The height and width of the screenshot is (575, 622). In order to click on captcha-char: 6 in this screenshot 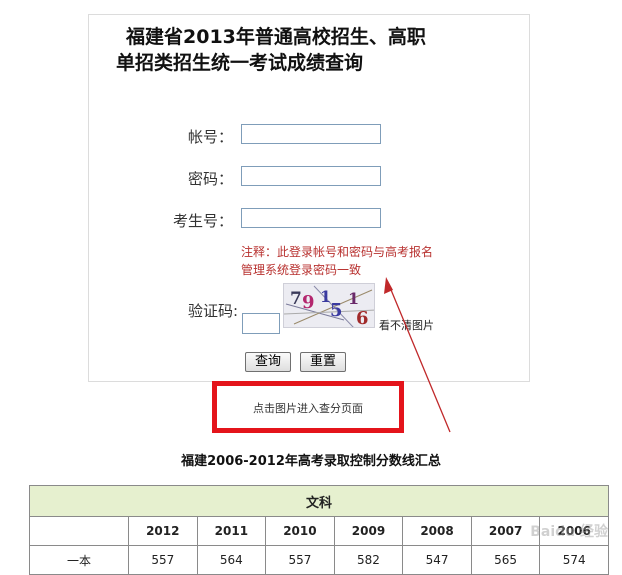, I will do `click(362, 318)`.